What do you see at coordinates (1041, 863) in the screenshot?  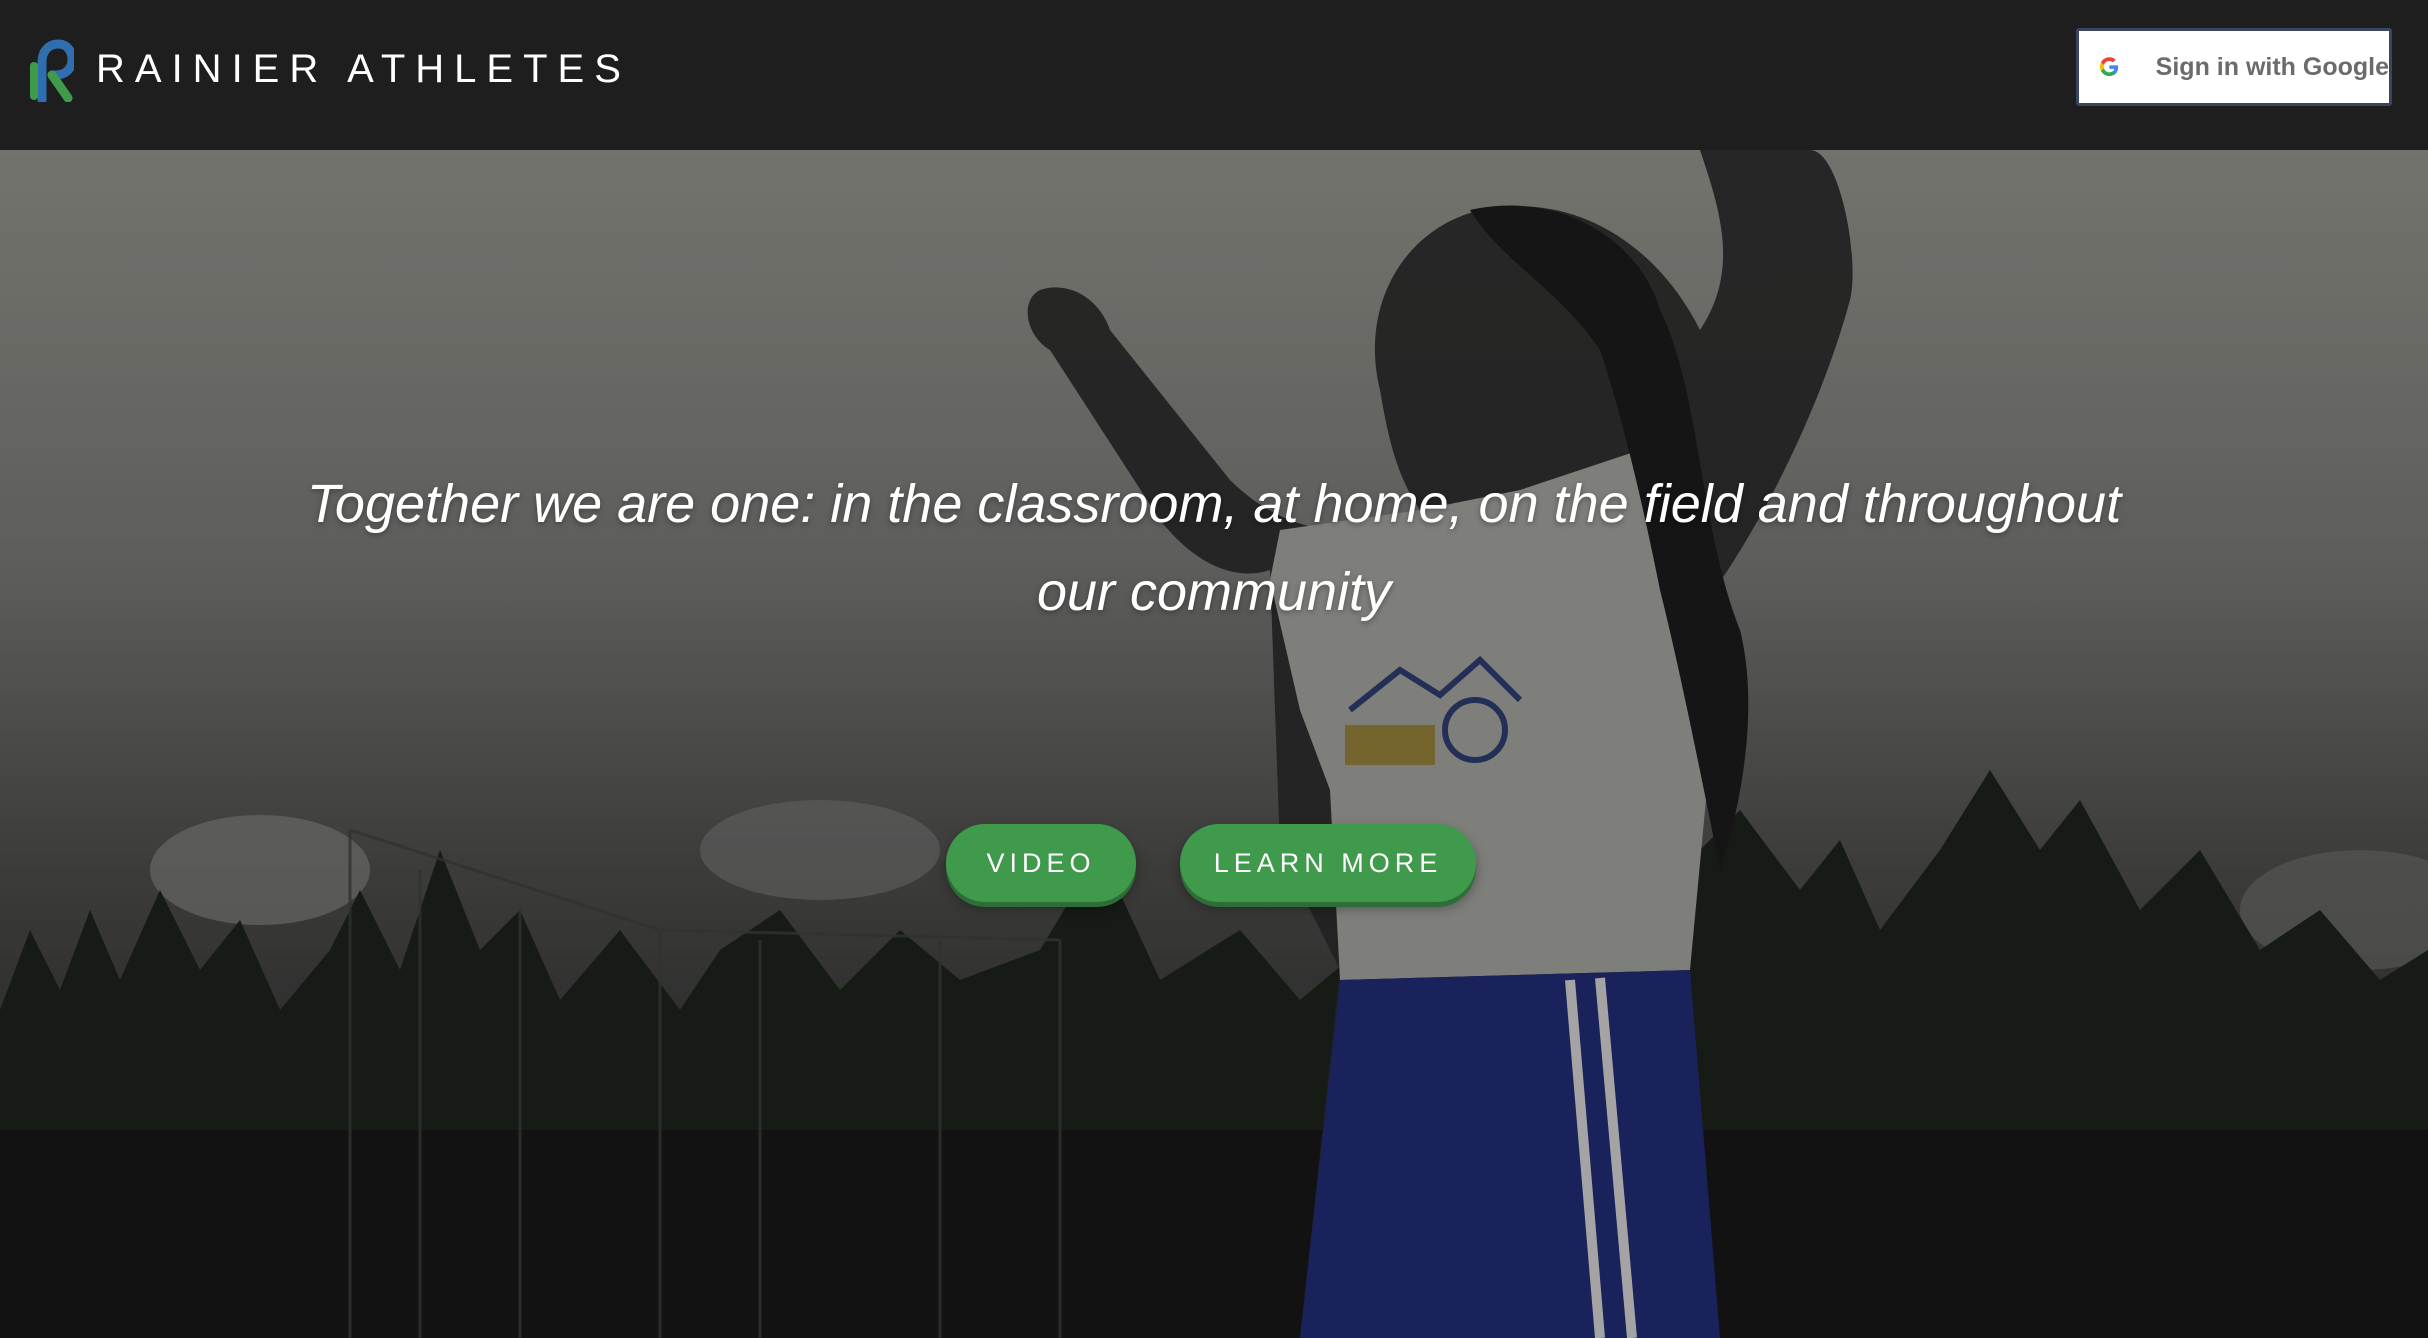 I see `video-button: VIDEO` at bounding box center [1041, 863].